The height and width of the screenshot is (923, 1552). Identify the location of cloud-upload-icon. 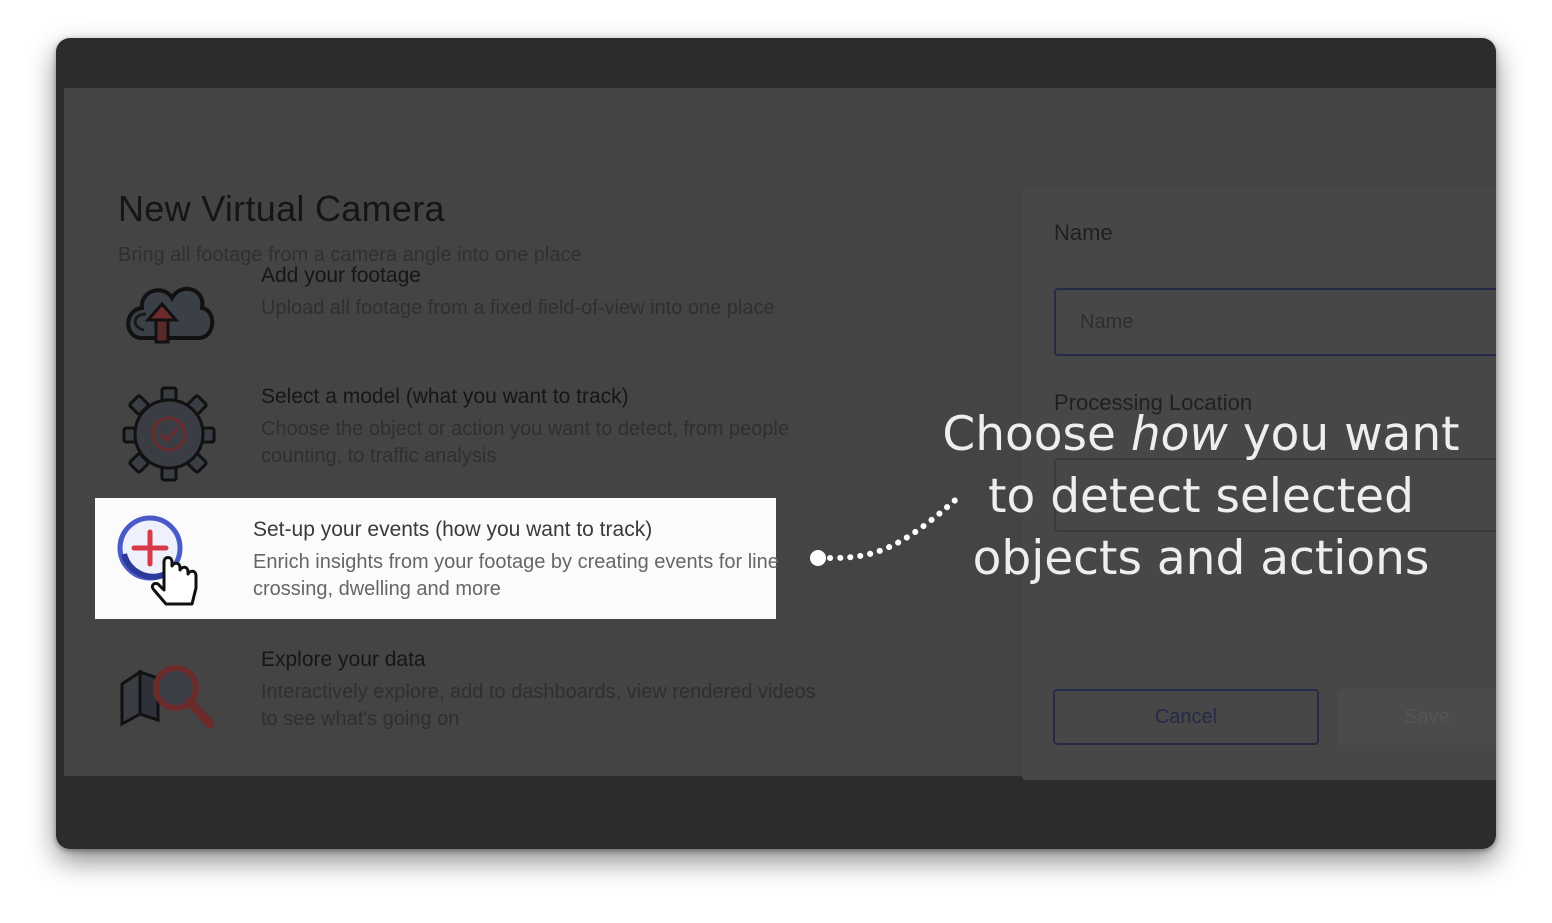
(168, 314).